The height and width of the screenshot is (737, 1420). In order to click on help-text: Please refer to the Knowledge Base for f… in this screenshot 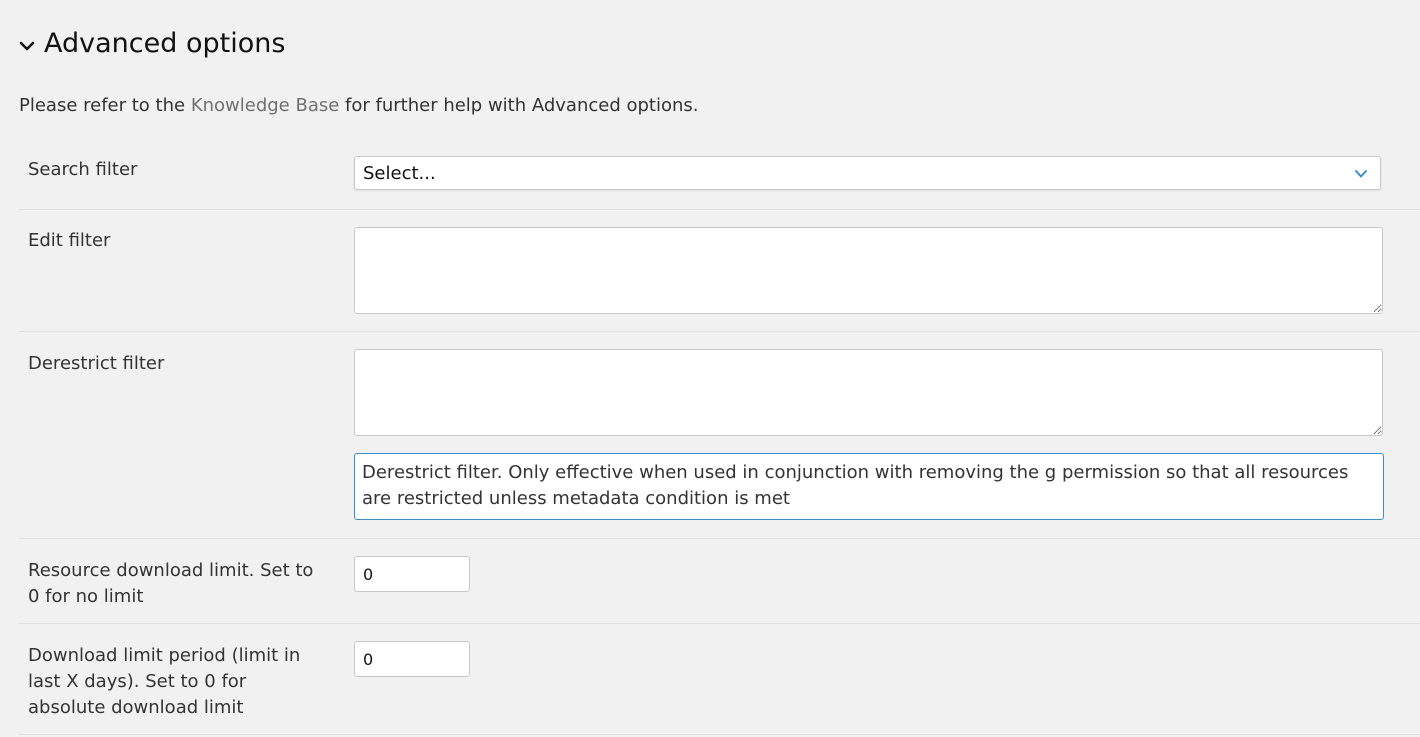, I will do `click(359, 105)`.